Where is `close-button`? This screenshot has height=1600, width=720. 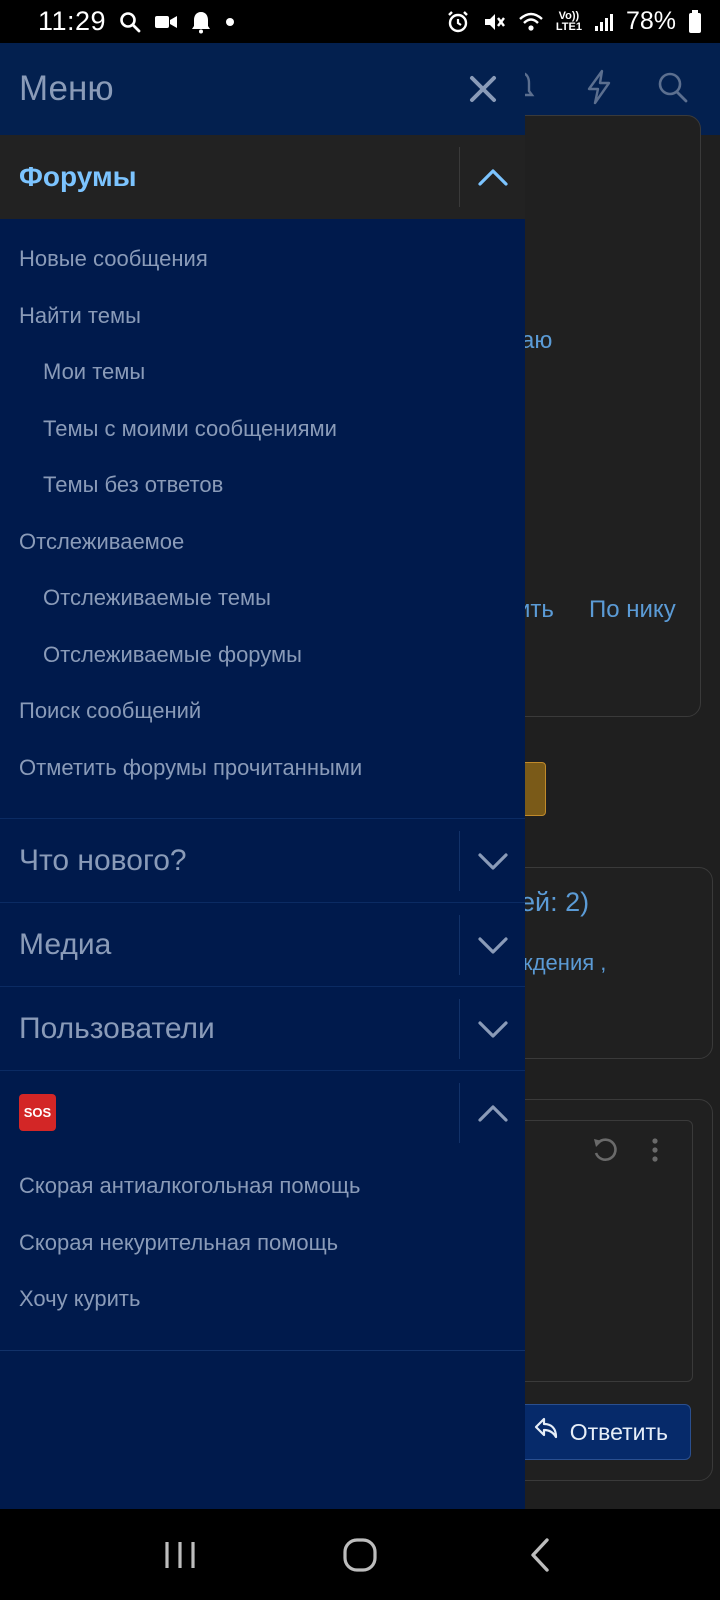 close-button is located at coordinates (483, 89).